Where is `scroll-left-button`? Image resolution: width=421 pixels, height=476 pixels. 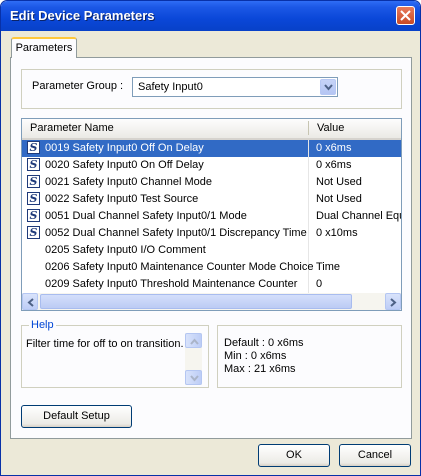 scroll-left-button is located at coordinates (30, 301).